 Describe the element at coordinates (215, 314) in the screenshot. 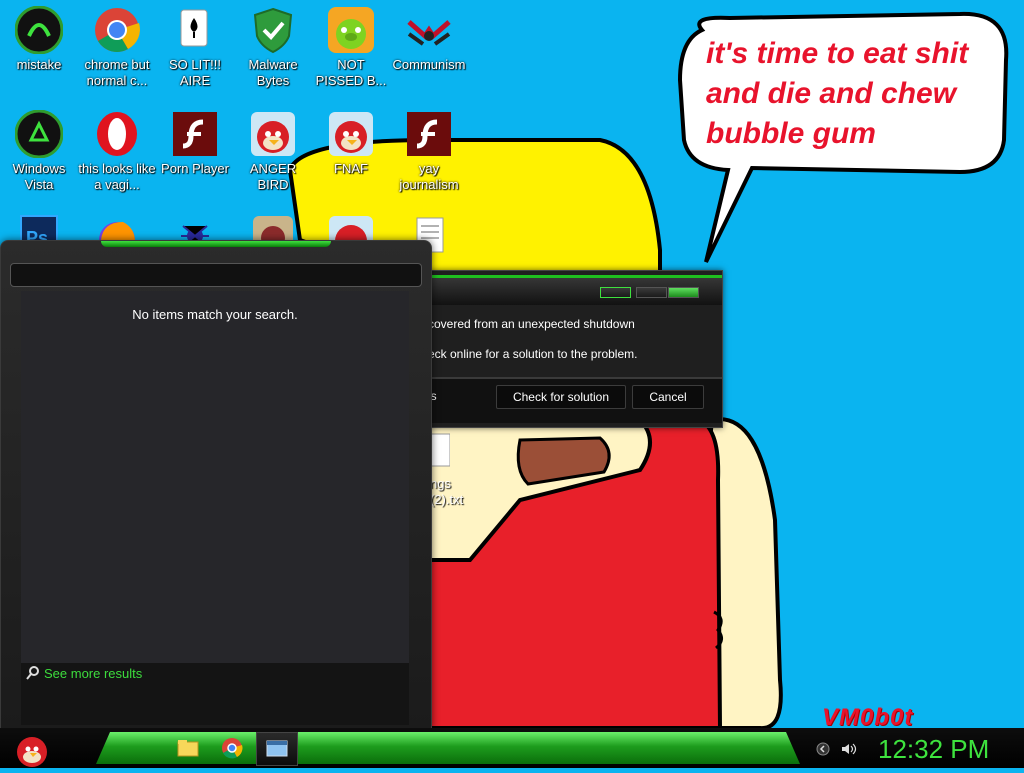

I see `no-results-message: No items match your search.` at that location.